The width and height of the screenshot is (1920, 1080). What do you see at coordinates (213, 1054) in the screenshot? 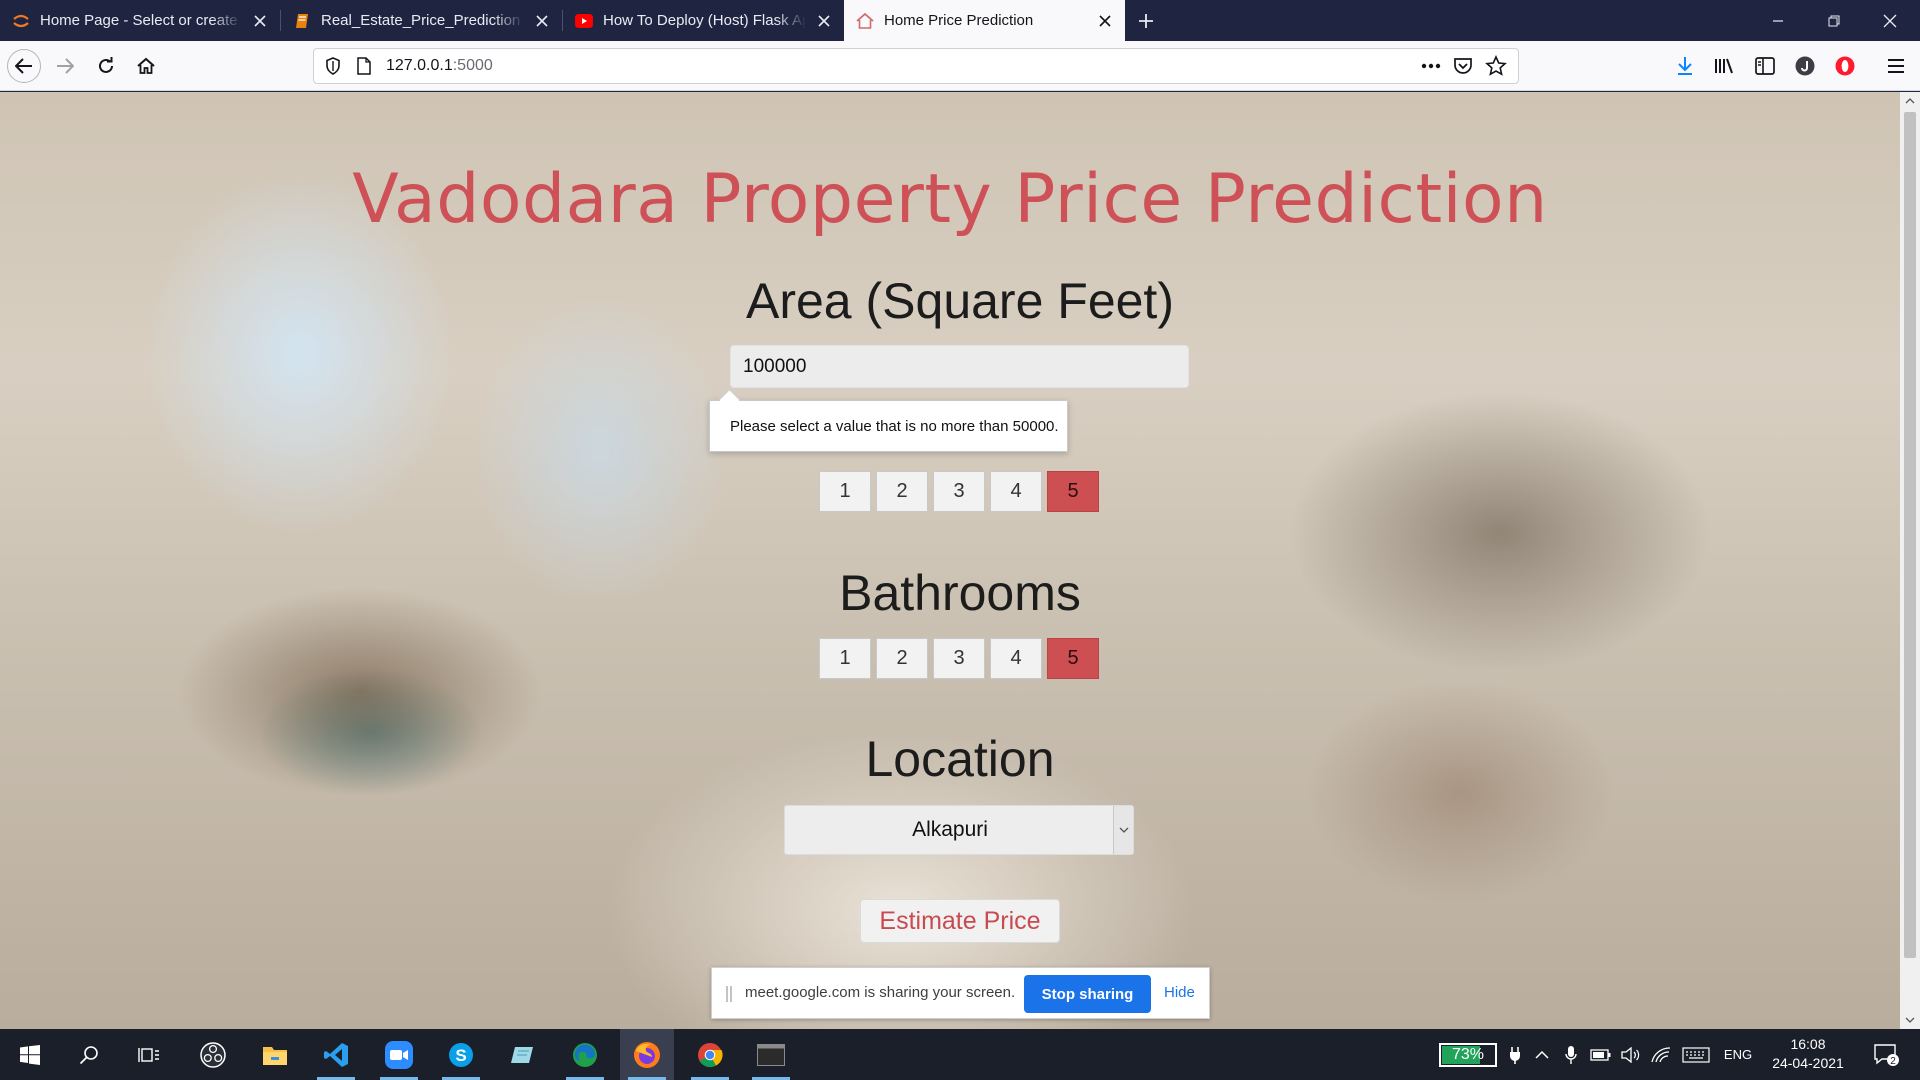
I see `obs-studio-icon` at bounding box center [213, 1054].